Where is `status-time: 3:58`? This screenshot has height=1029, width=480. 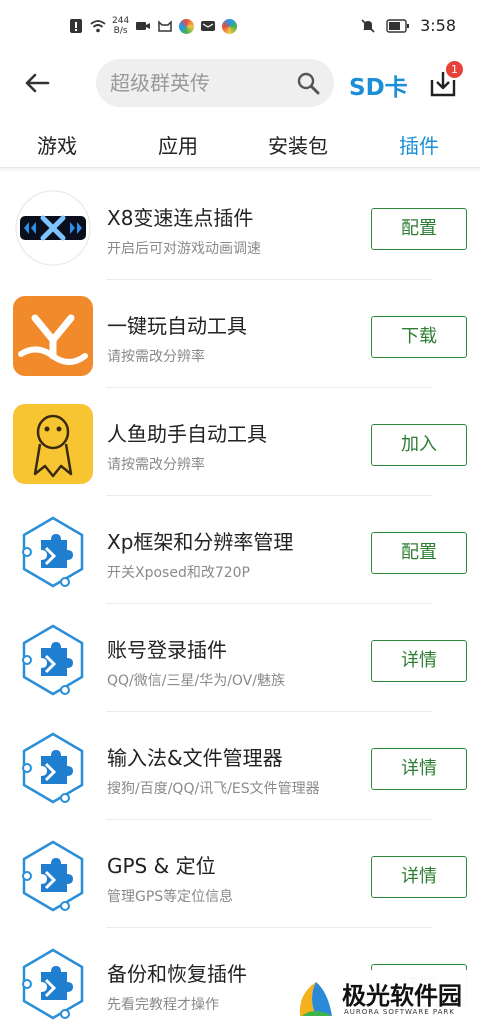
status-time: 3:58 is located at coordinates (438, 25).